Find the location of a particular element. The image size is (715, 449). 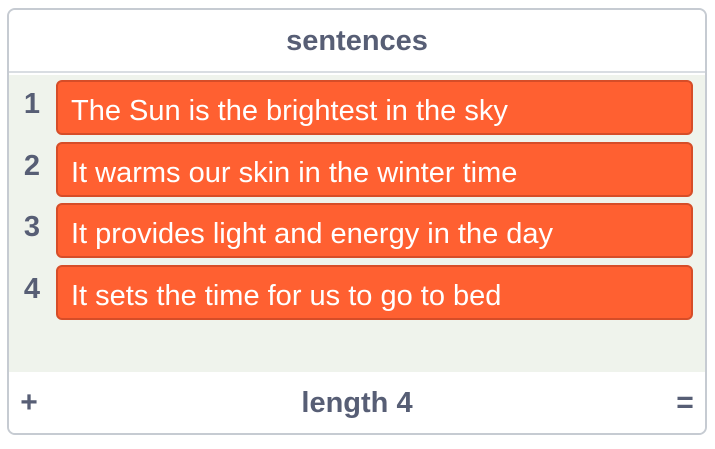

row-index: 3 is located at coordinates (32, 227).